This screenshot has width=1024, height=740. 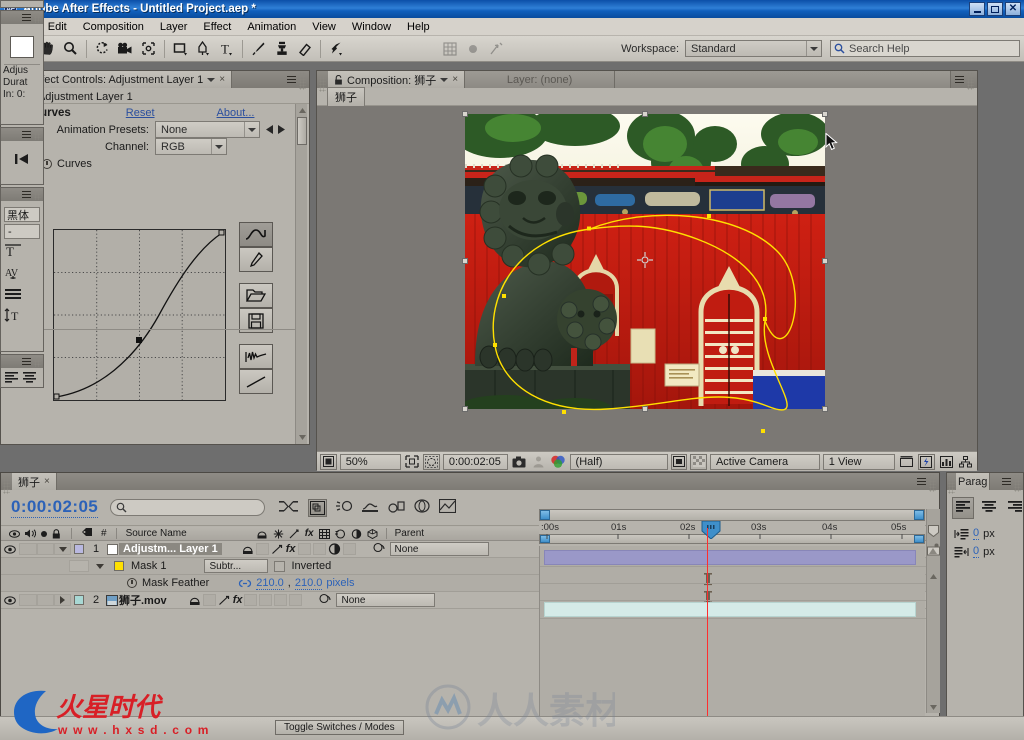 I want to click on open-curve-button, so click(x=256, y=295).